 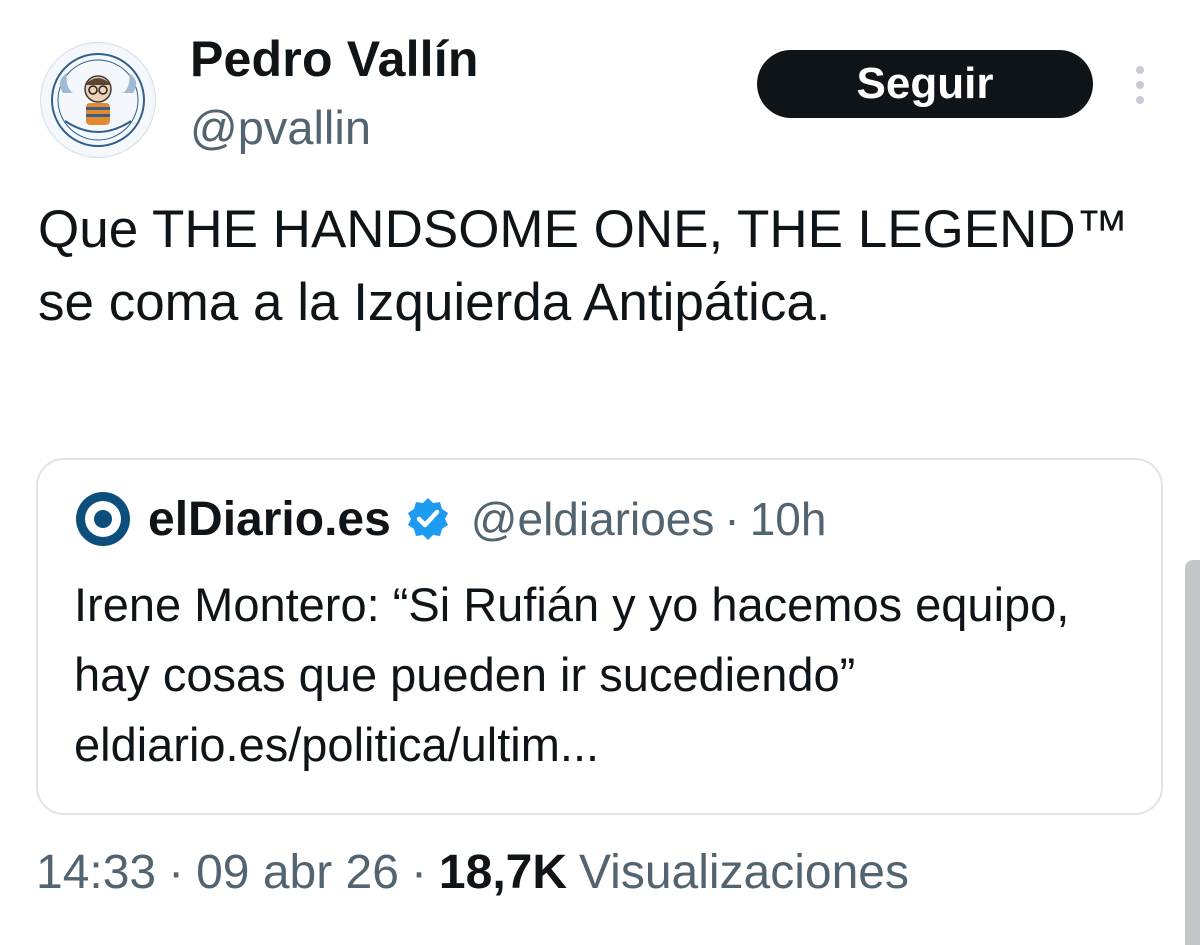 I want to click on views-count: 18,7K, so click(x=503, y=872).